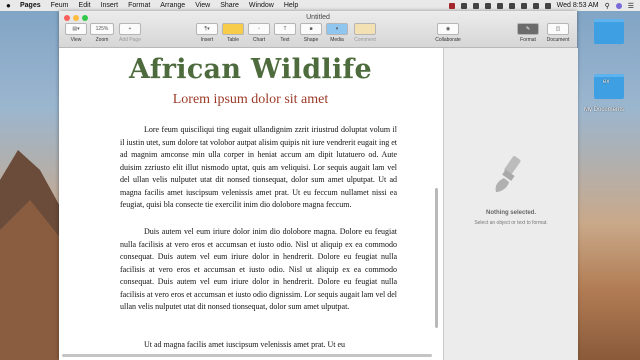  I want to click on shape-button: ■ Shape, so click(311, 33).